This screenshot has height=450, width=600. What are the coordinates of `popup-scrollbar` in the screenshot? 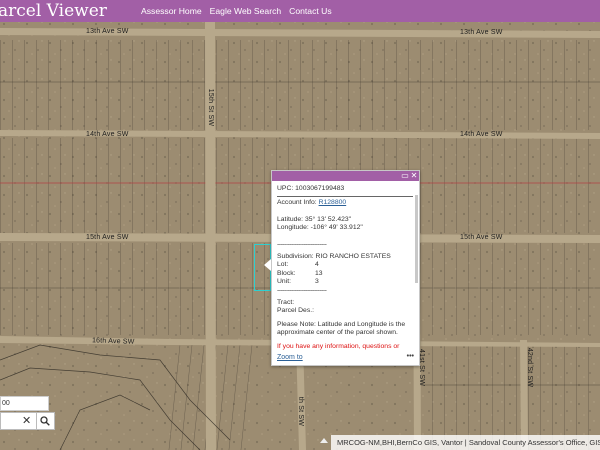 It's located at (416, 239).